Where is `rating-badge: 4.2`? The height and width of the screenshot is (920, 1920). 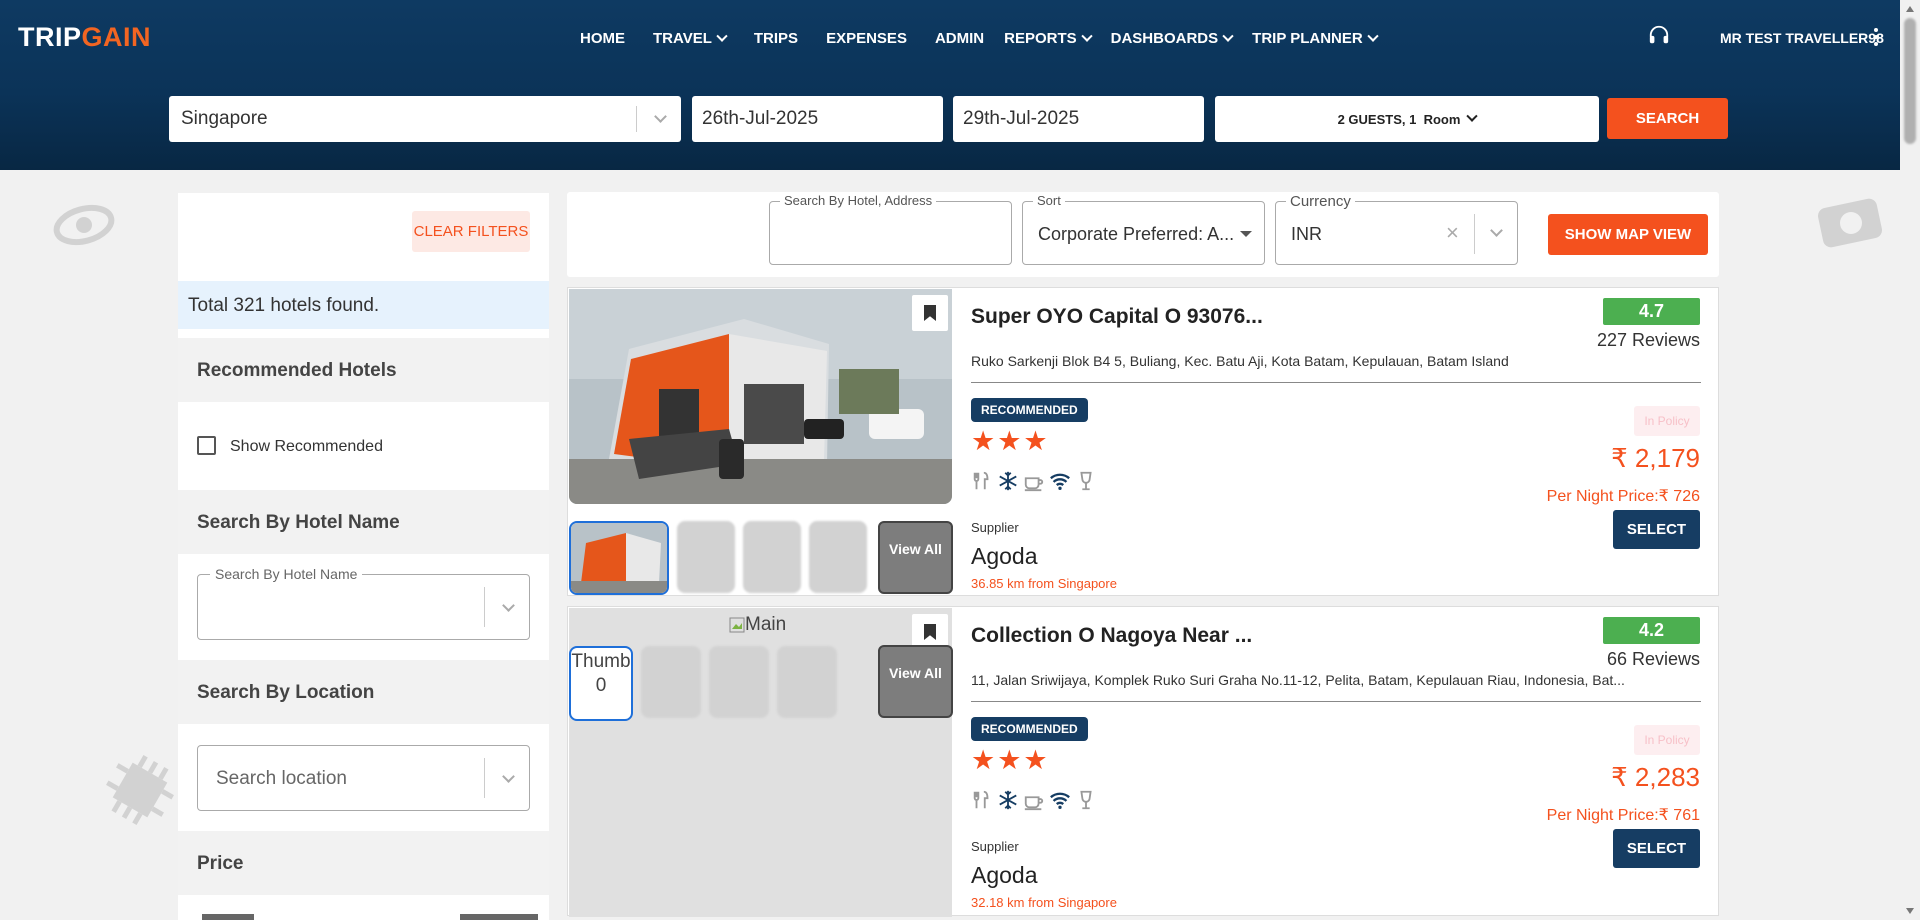
rating-badge: 4.2 is located at coordinates (1651, 630).